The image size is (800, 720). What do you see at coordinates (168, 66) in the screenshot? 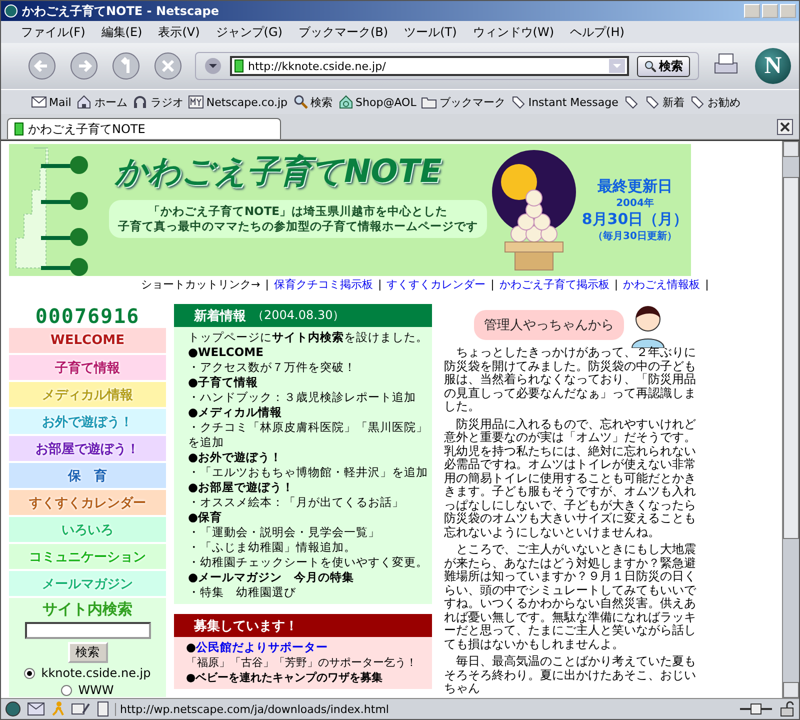
I see `stop-button` at bounding box center [168, 66].